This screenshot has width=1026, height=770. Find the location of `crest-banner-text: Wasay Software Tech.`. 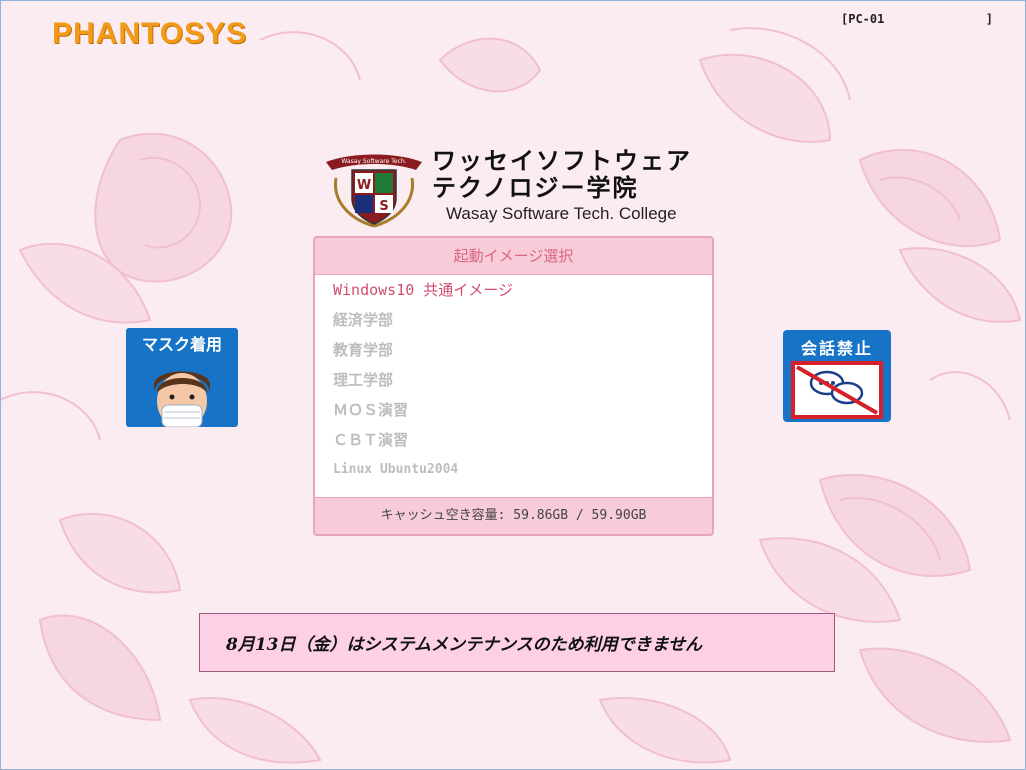

crest-banner-text: Wasay Software Tech. is located at coordinates (373, 161).